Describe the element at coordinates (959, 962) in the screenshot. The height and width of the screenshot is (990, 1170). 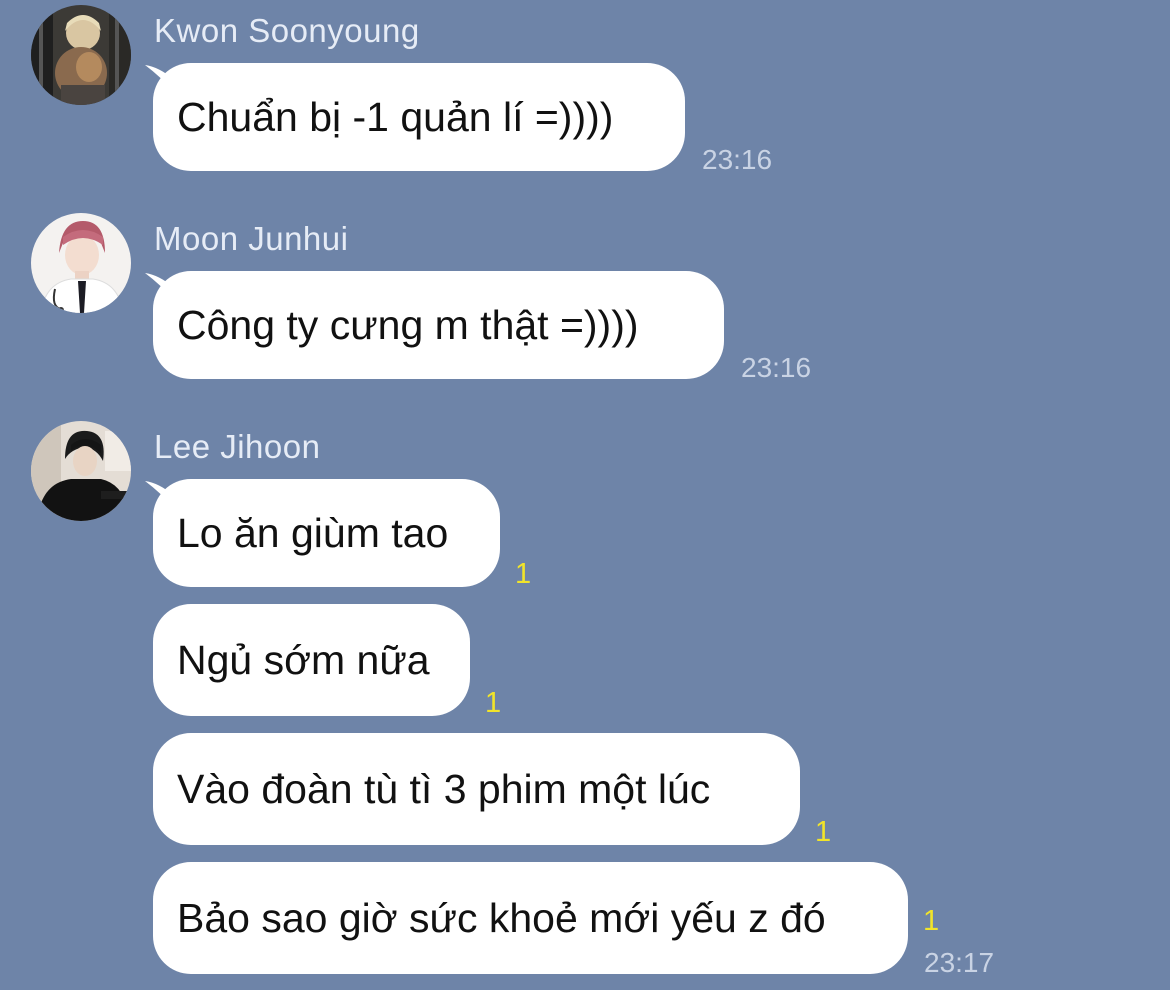
I see `message-timestamp: 23:17` at that location.